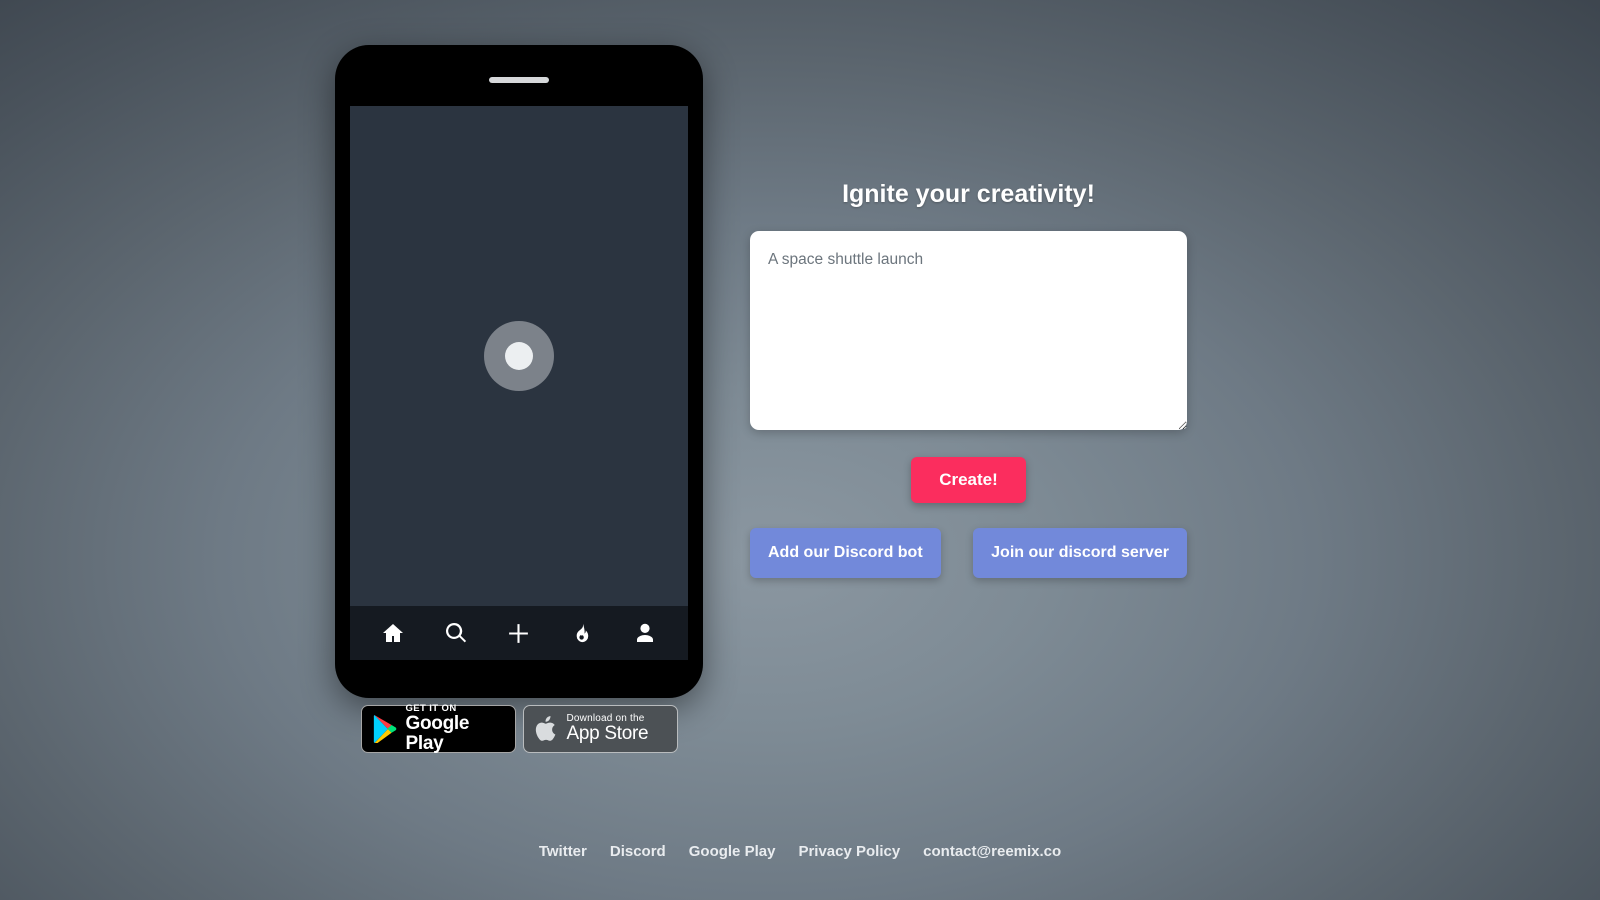 Image resolution: width=1600 pixels, height=900 pixels. I want to click on phone-bottom-navigation, so click(519, 633).